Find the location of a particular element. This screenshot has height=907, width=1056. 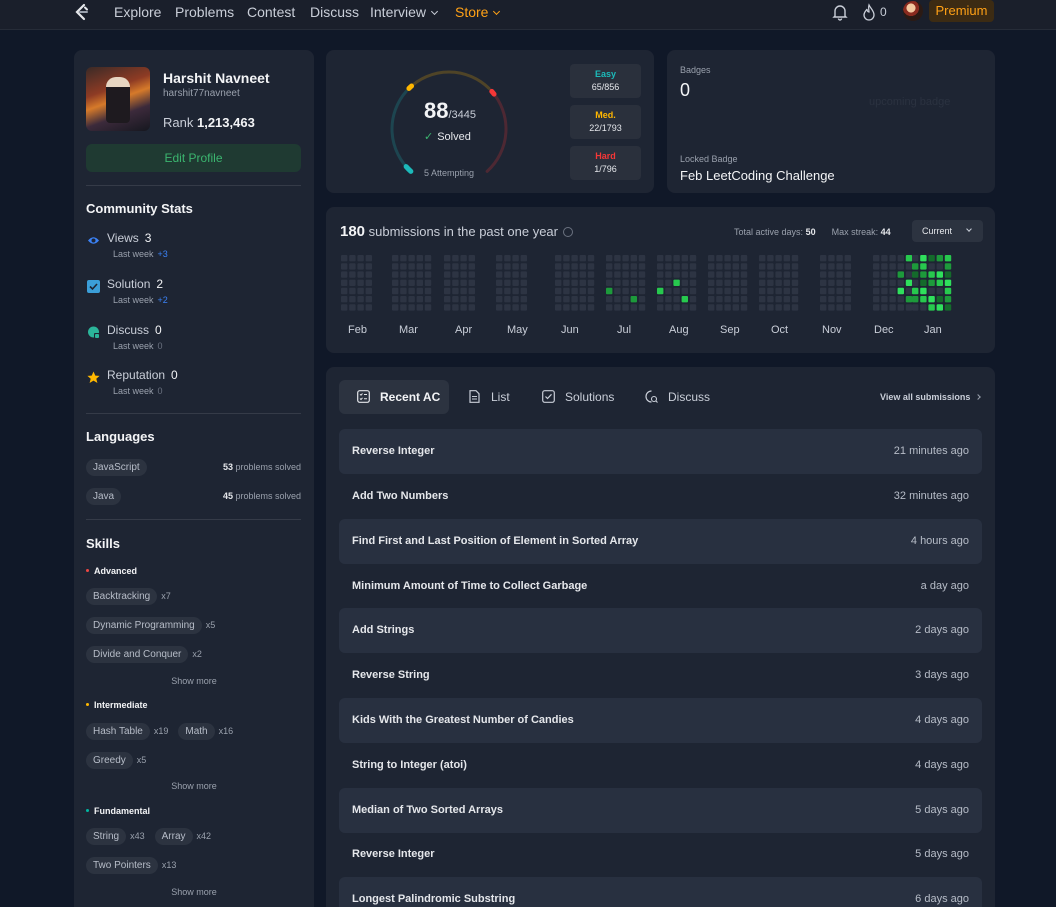

view-all-submissions-link: View all submissions is located at coordinates (931, 397).